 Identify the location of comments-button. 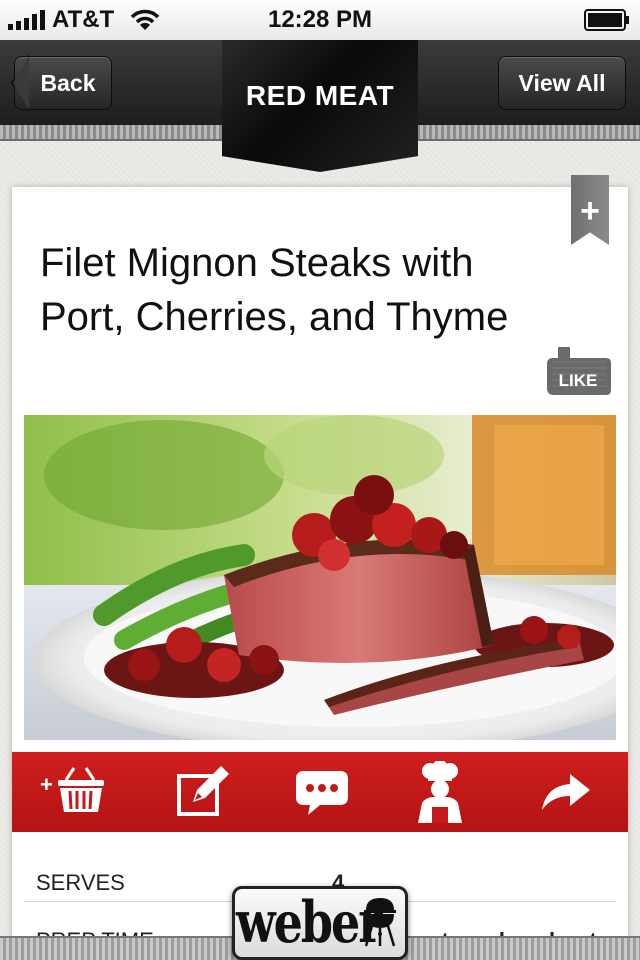
(322, 792).